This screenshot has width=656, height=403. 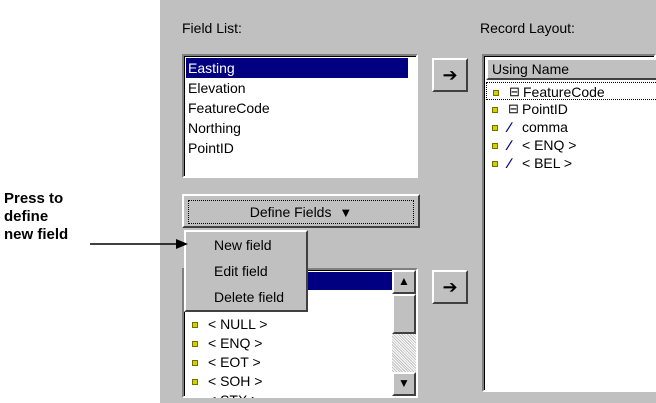 What do you see at coordinates (549, 145) in the screenshot?
I see `record-row-label: < ENQ >` at bounding box center [549, 145].